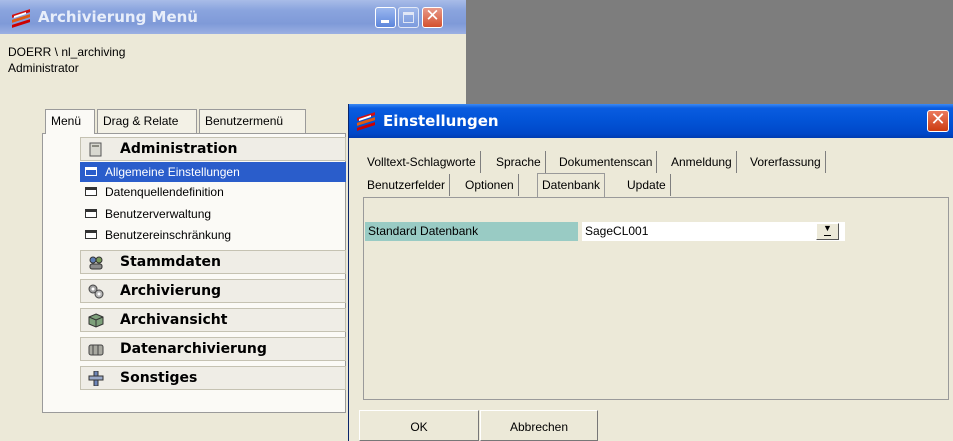  I want to click on tab-sprache: Sprache, so click(519, 162).